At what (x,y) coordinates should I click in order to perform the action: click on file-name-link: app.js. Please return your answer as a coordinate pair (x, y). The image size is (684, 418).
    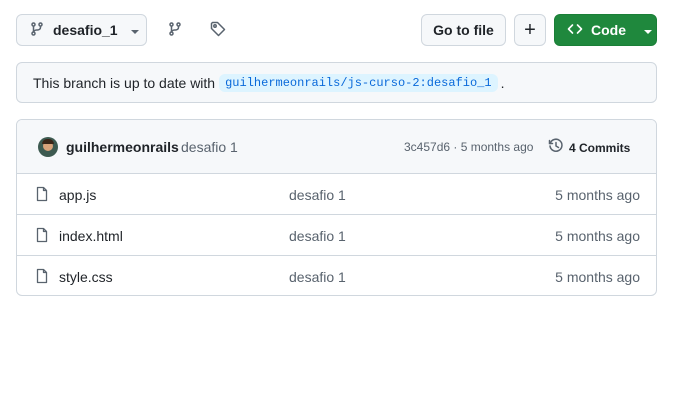
    Looking at the image, I should click on (77, 195).